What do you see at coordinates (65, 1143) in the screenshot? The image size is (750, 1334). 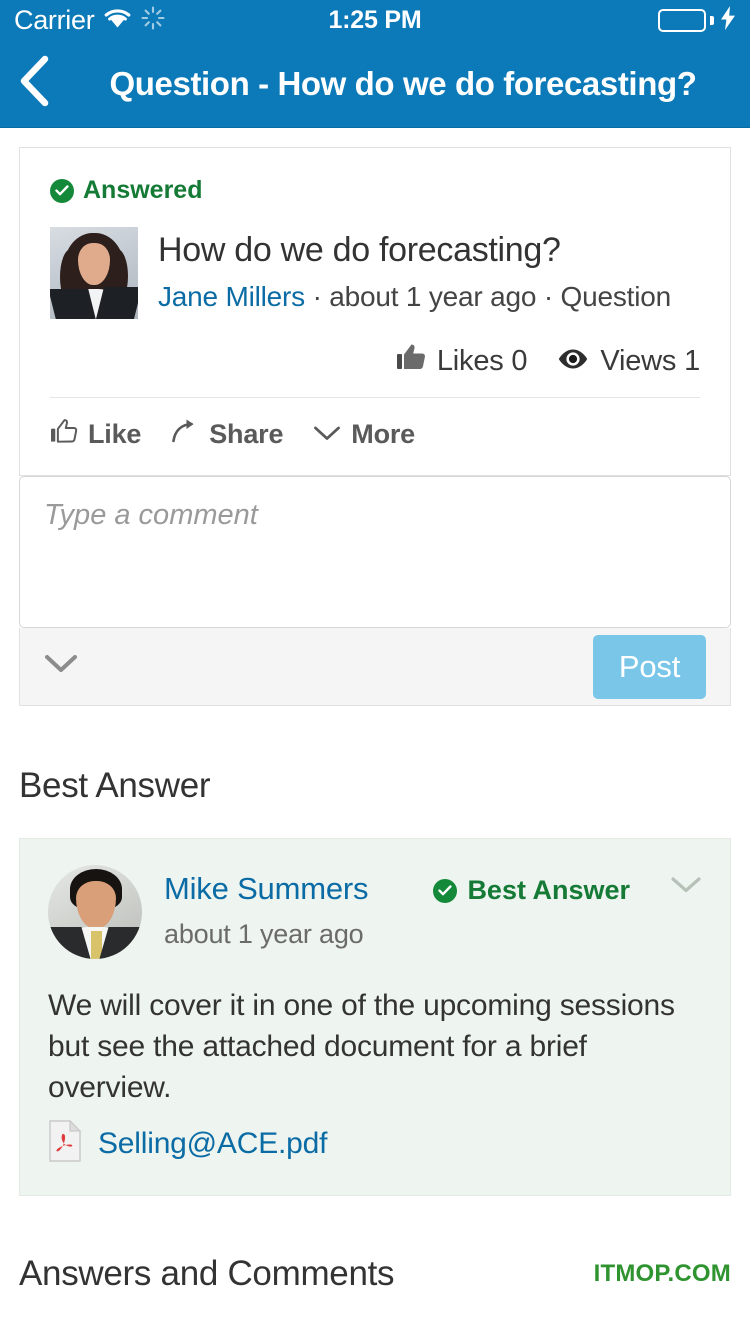 I see `pdf-file-icon` at bounding box center [65, 1143].